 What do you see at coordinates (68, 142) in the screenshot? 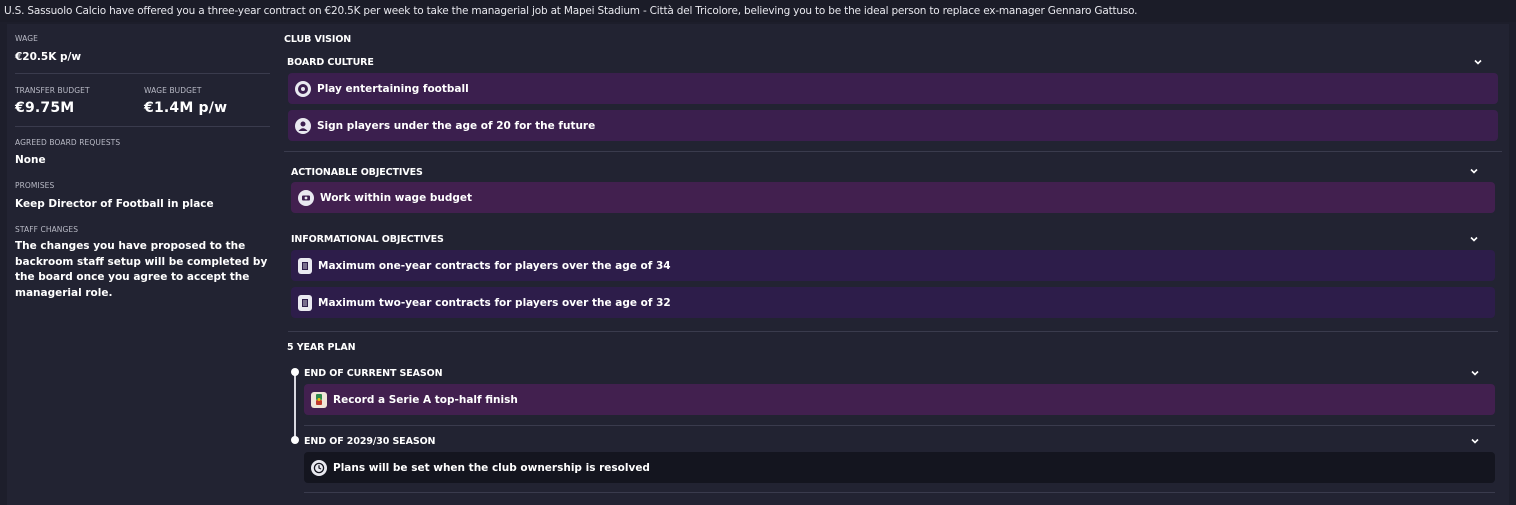
I see `board-requests-label: AGREED BOARD REQUESTS` at bounding box center [68, 142].